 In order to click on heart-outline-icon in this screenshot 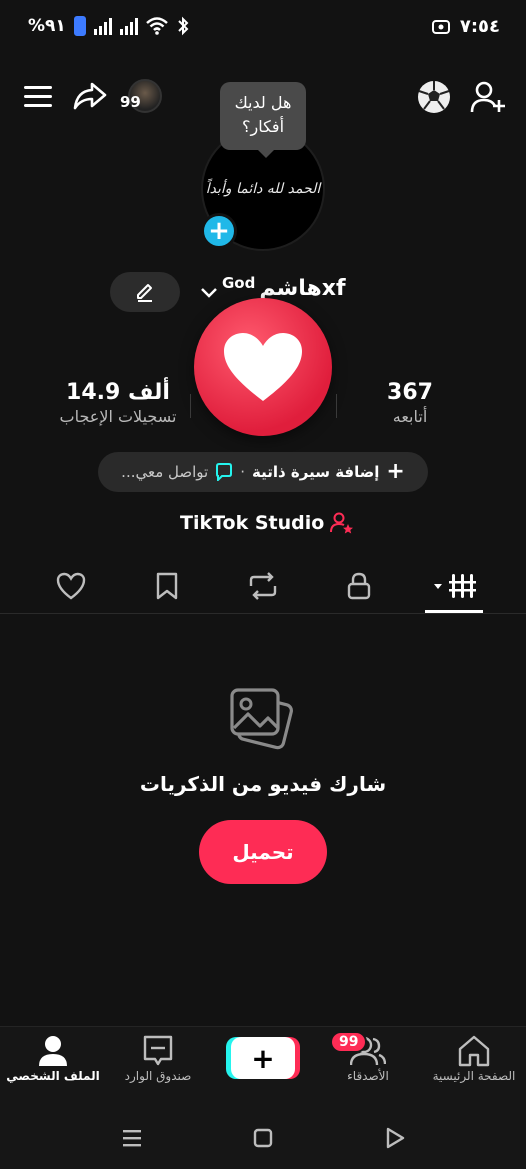, I will do `click(71, 586)`.